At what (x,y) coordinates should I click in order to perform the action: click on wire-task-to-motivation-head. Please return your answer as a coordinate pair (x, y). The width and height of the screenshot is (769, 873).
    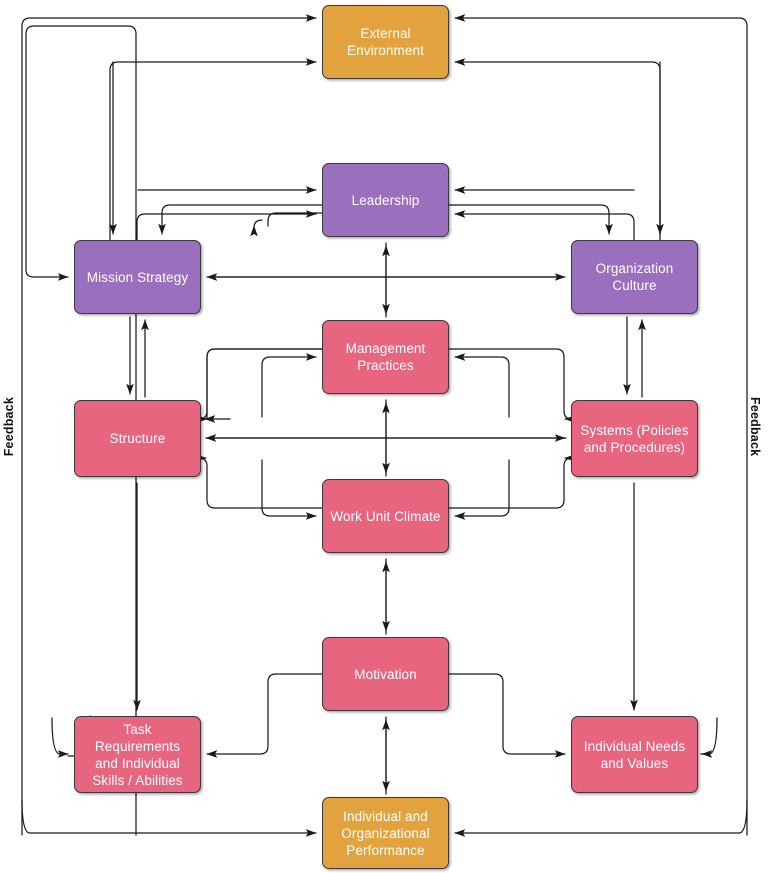
    Looking at the image, I should click on (60, 737).